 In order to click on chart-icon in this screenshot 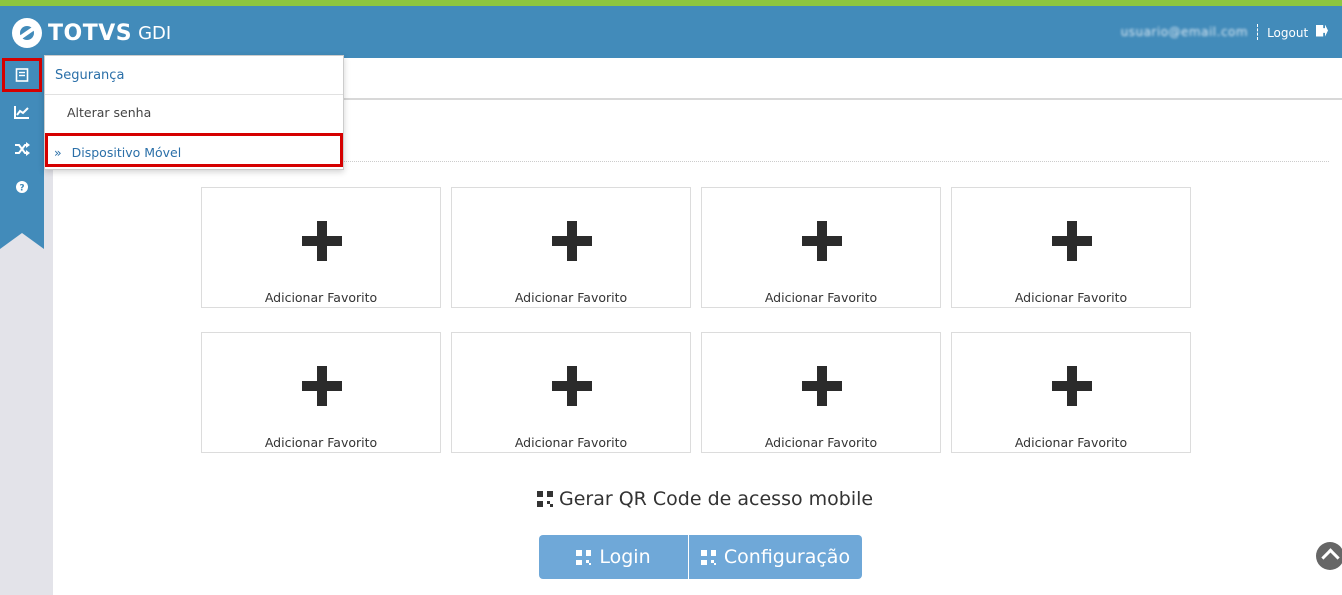, I will do `click(21, 112)`.